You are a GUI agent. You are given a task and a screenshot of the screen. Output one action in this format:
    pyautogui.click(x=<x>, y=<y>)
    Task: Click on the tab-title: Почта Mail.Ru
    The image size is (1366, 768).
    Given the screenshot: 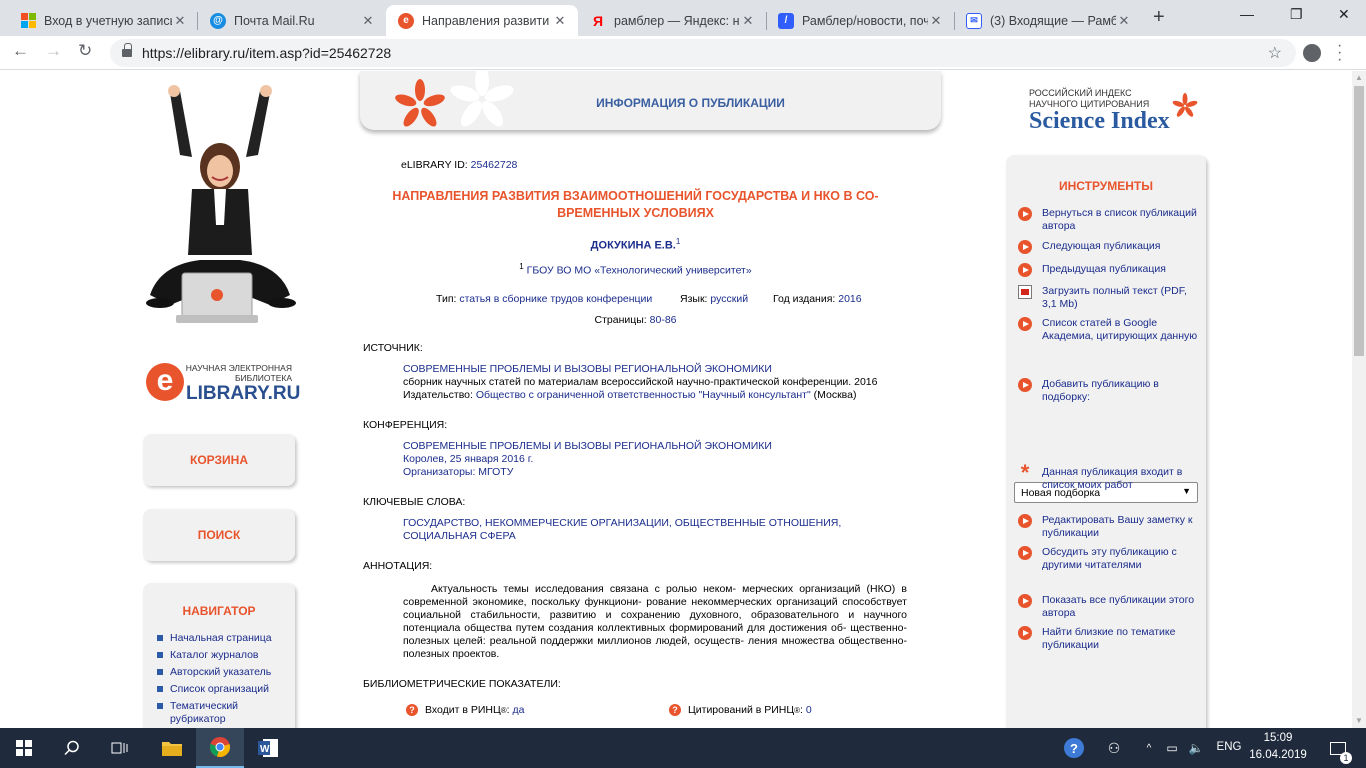 What is the action you would take?
    pyautogui.click(x=274, y=20)
    